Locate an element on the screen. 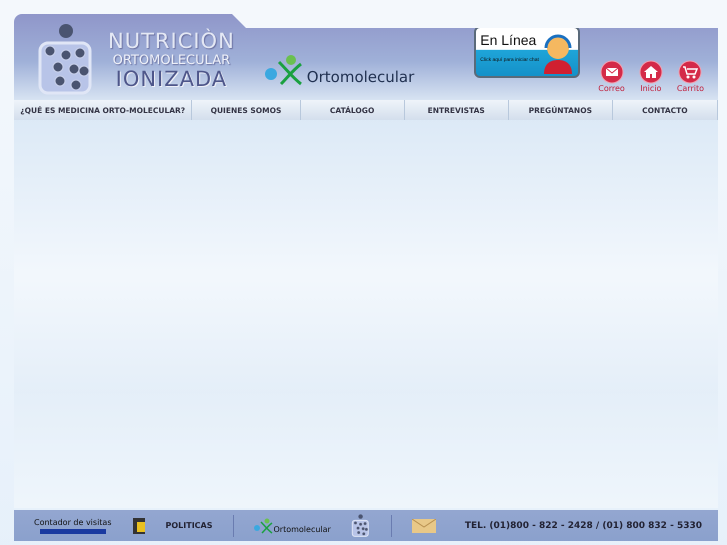 The image size is (727, 545). quick-link: Correo is located at coordinates (611, 76).